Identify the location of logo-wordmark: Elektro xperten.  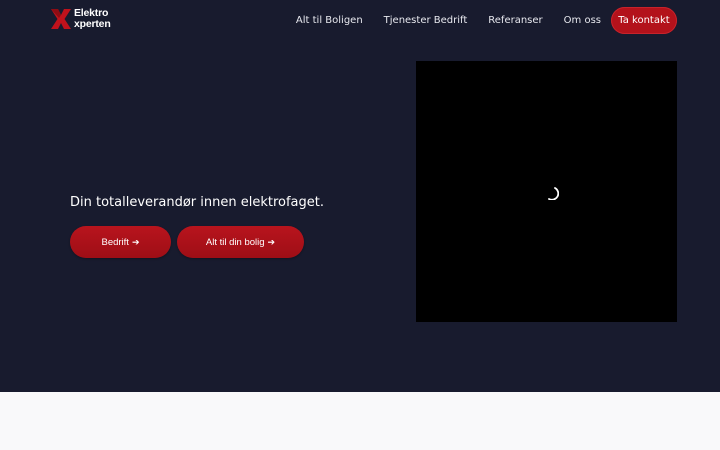
(92, 19).